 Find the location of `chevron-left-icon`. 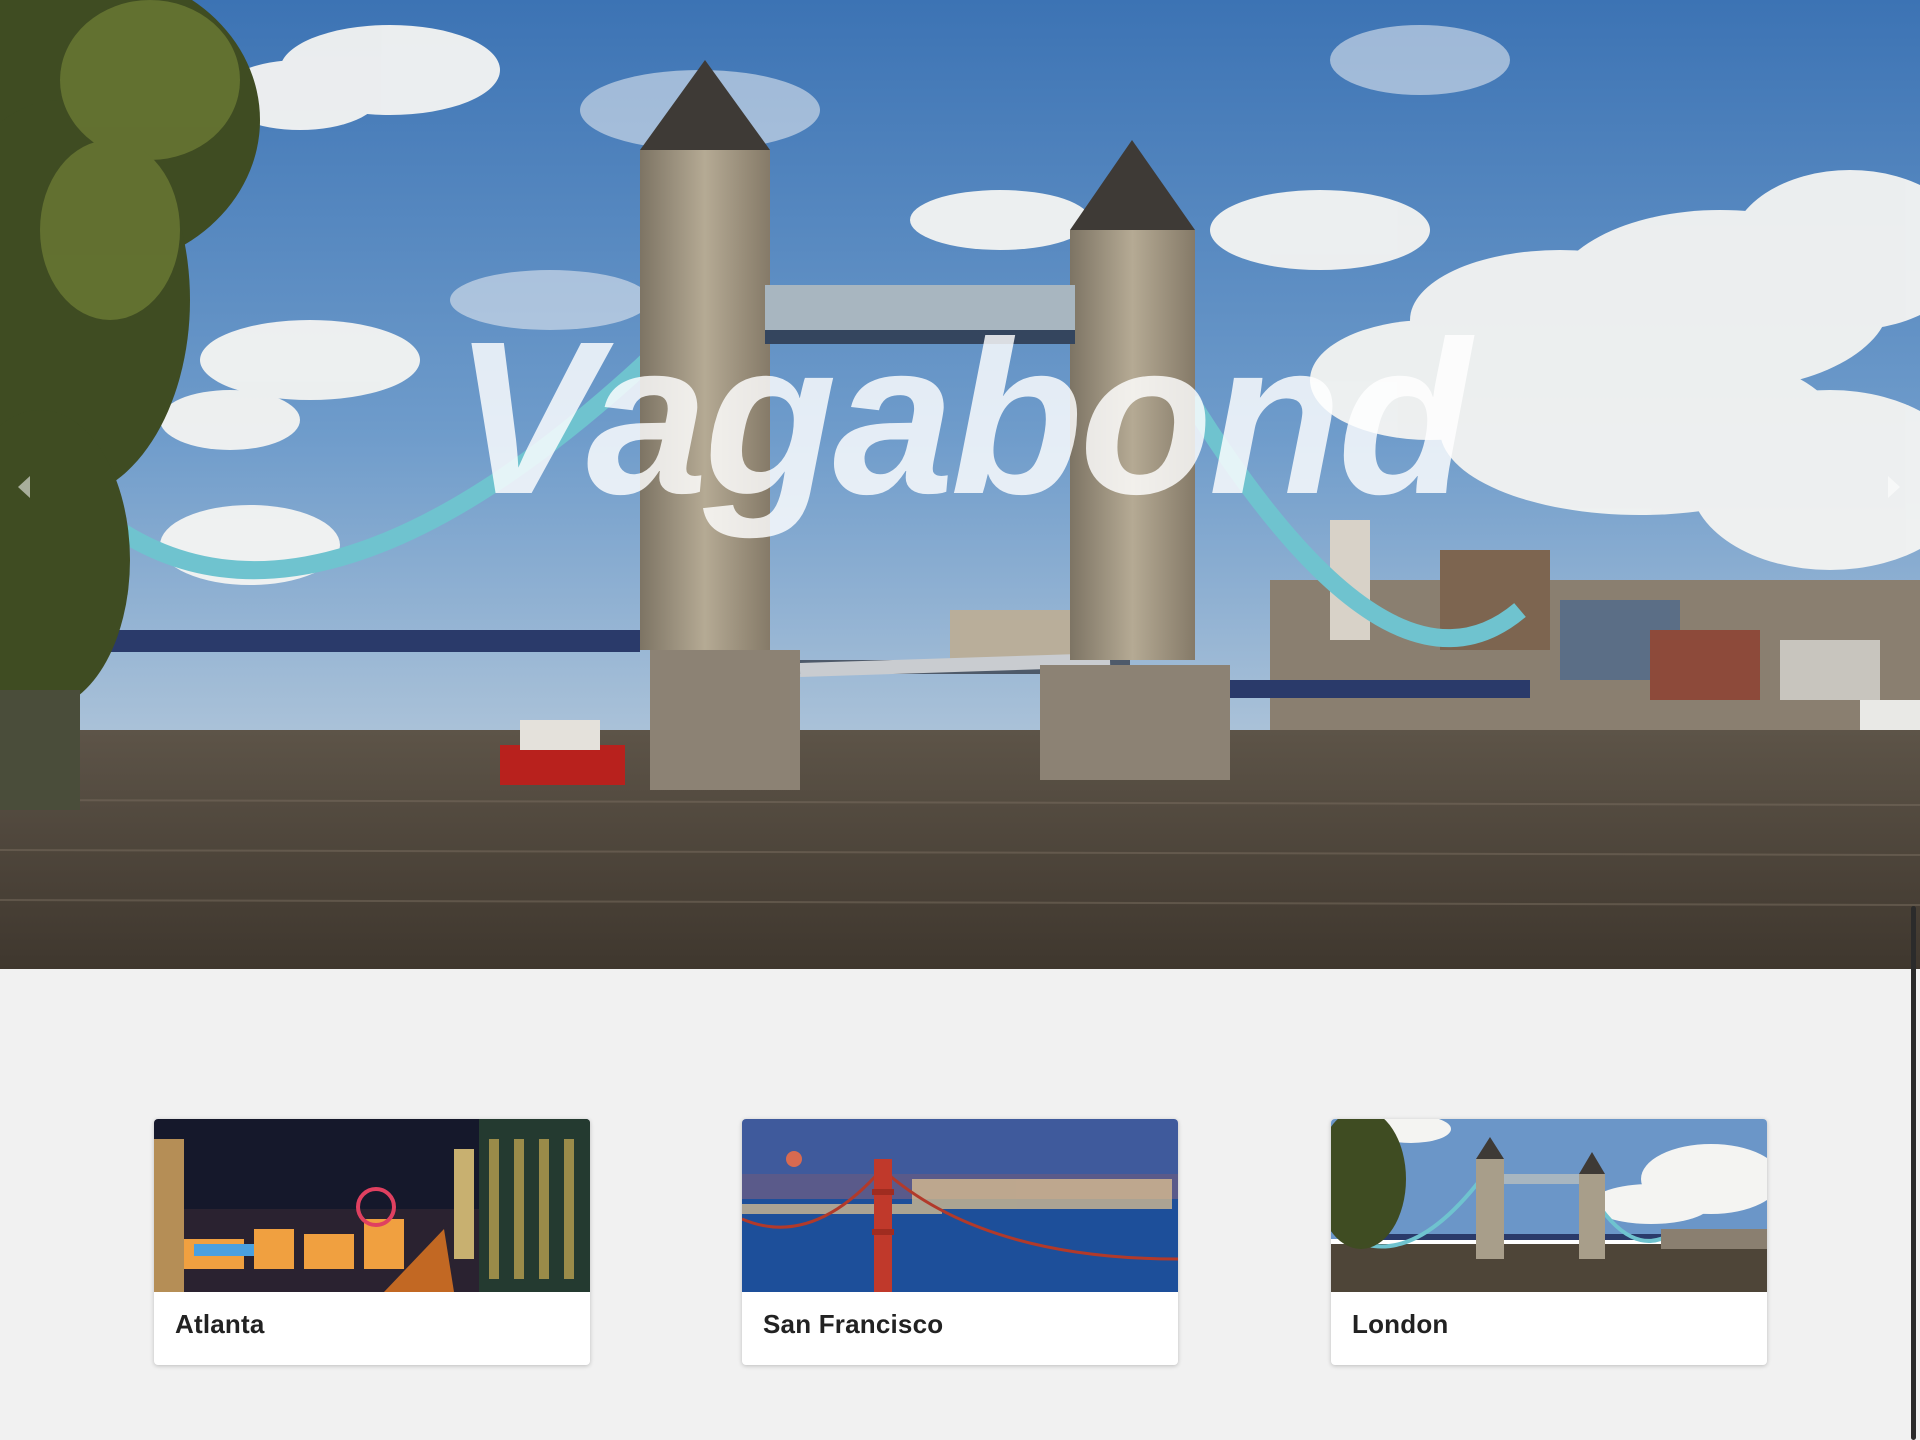

chevron-left-icon is located at coordinates (24, 487).